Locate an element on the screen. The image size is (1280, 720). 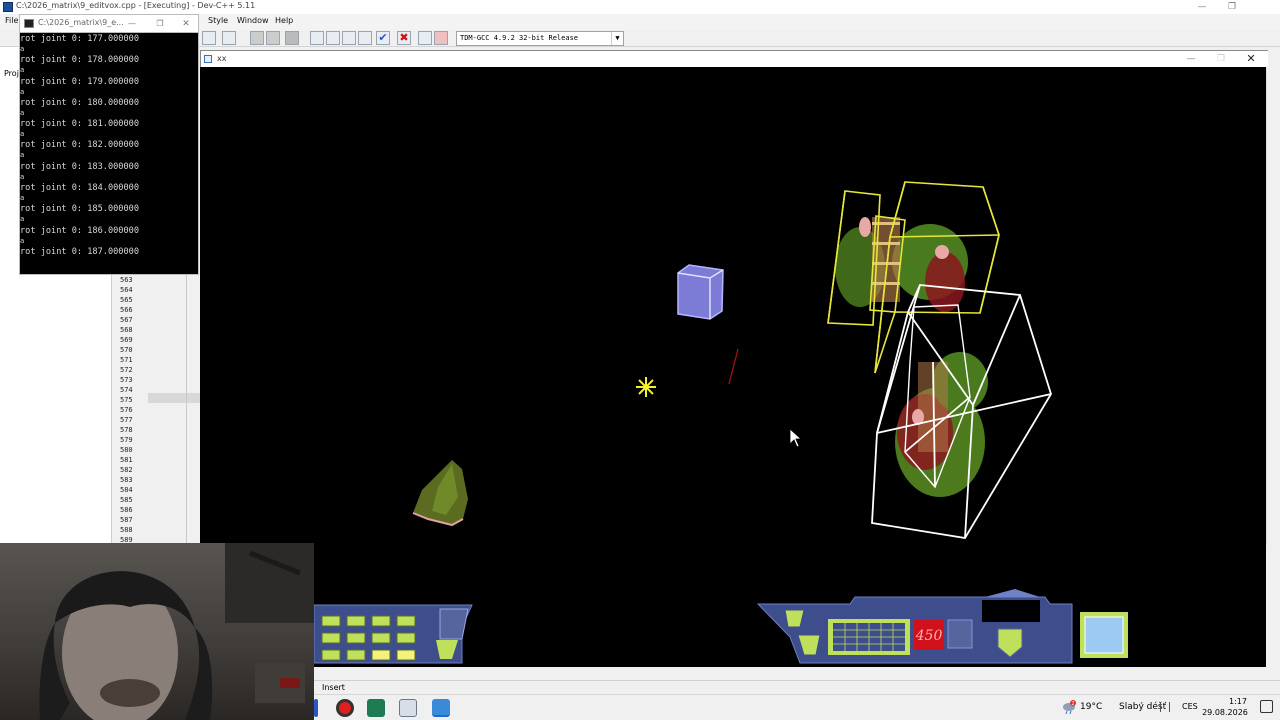
grid-icon is located at coordinates (365, 38).